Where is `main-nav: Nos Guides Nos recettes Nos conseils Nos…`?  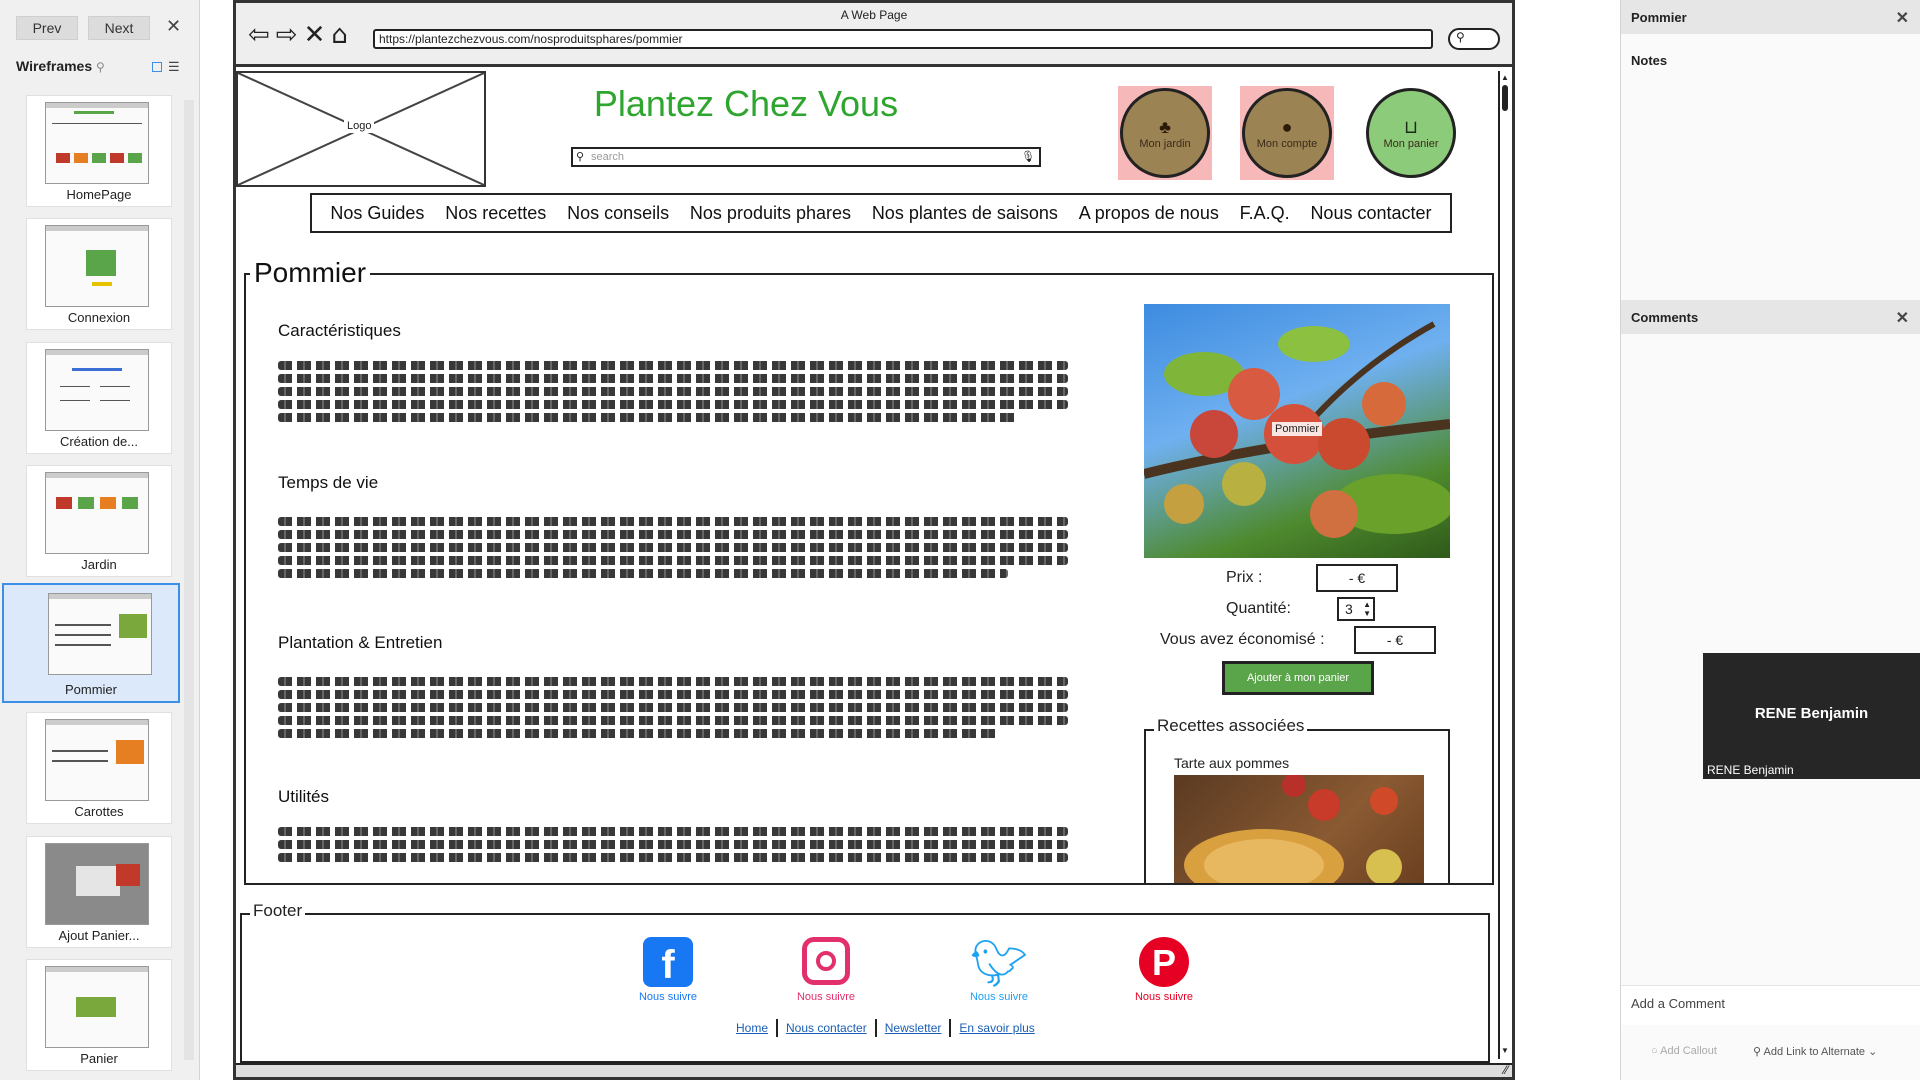
main-nav: Nos Guides Nos recettes Nos conseils Nos… is located at coordinates (881, 213).